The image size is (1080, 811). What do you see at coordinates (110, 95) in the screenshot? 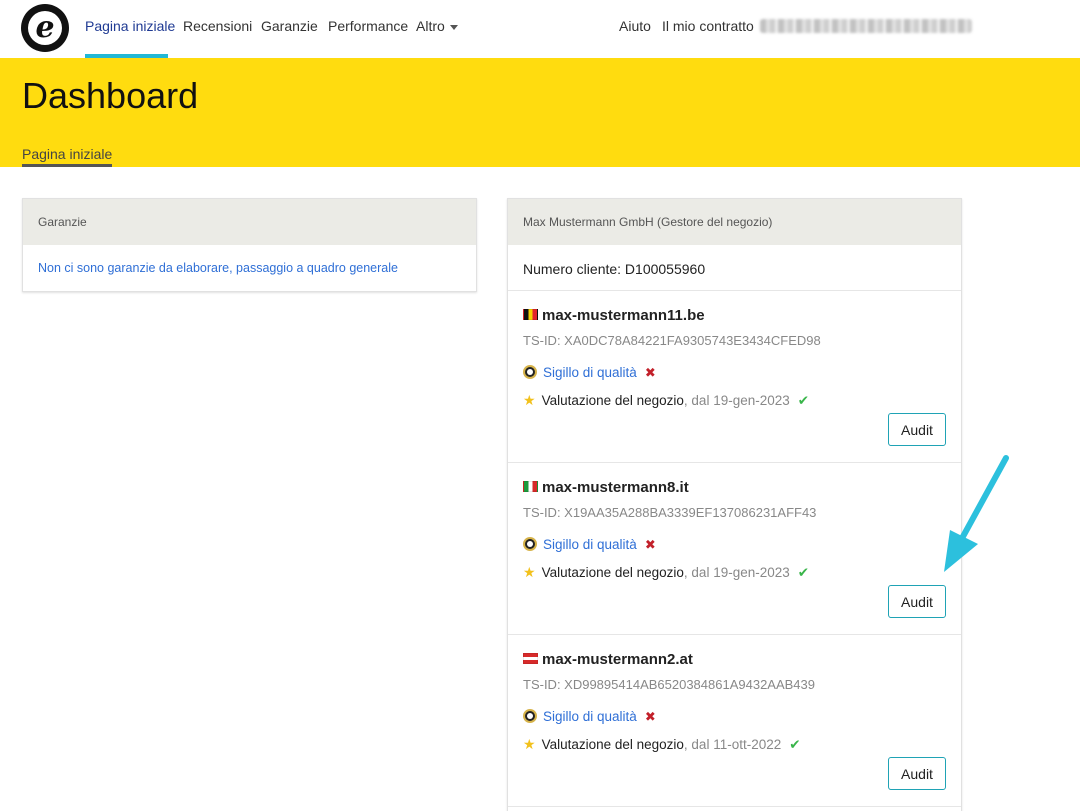
I see `page-title: Dashboard` at bounding box center [110, 95].